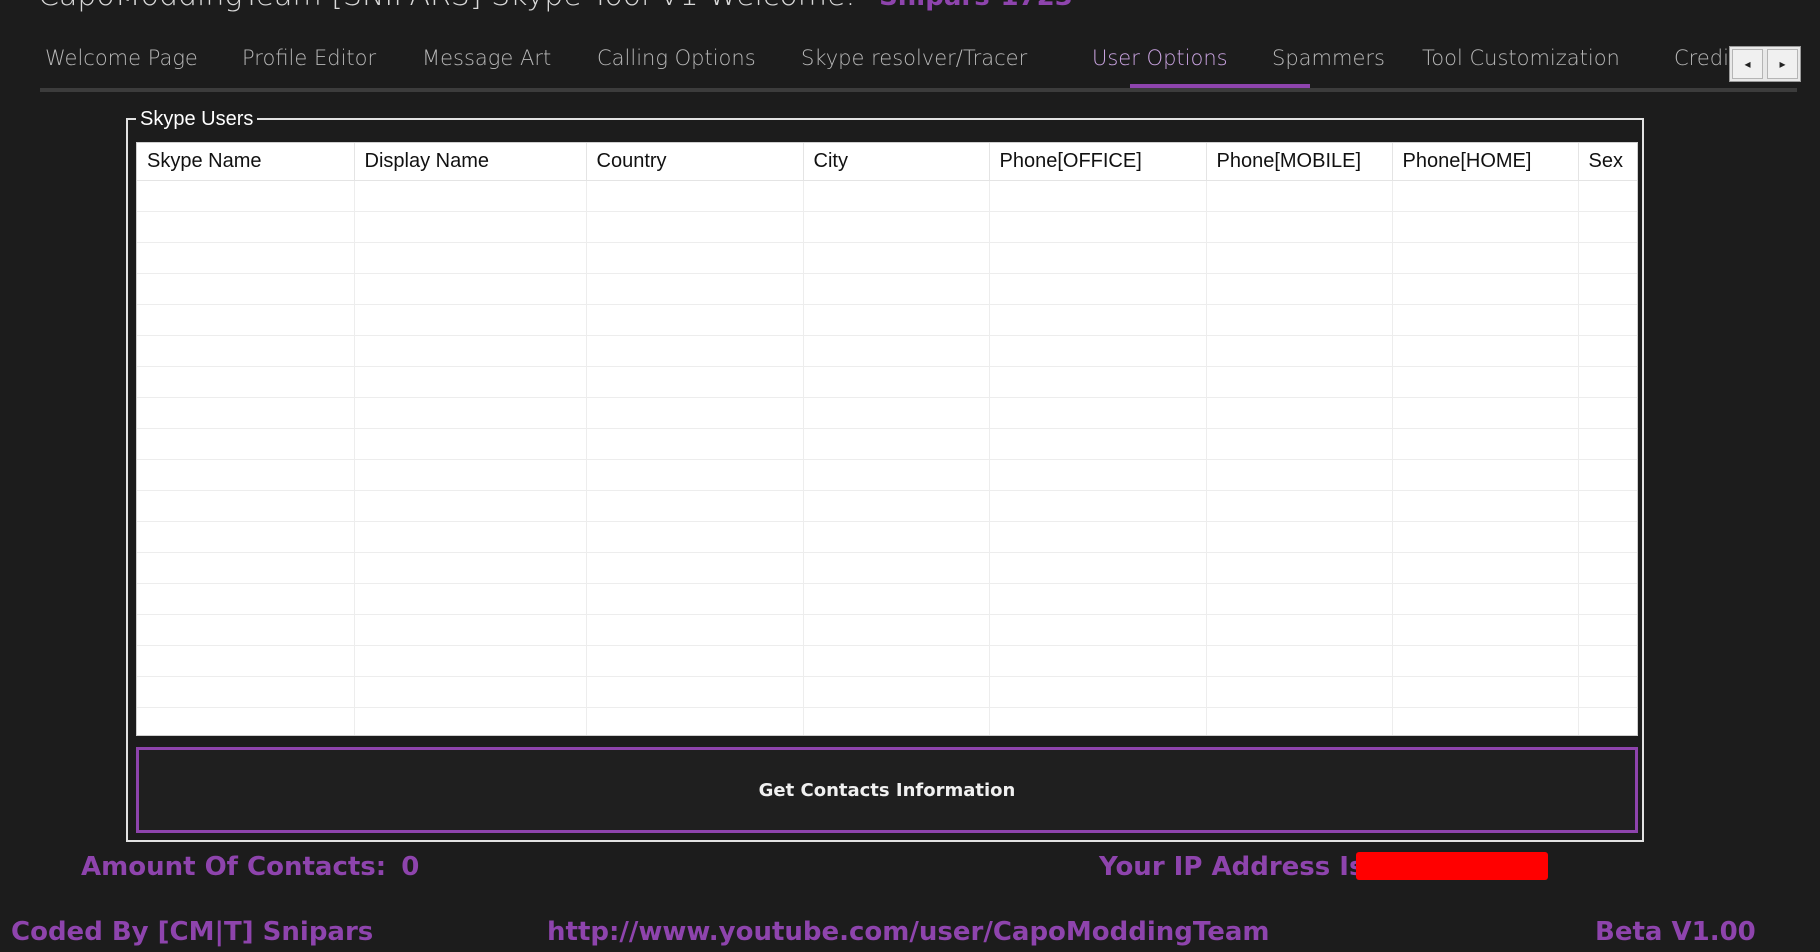 The image size is (1820, 952). What do you see at coordinates (1607, 162) in the screenshot?
I see `column-header-sex: Sex` at bounding box center [1607, 162].